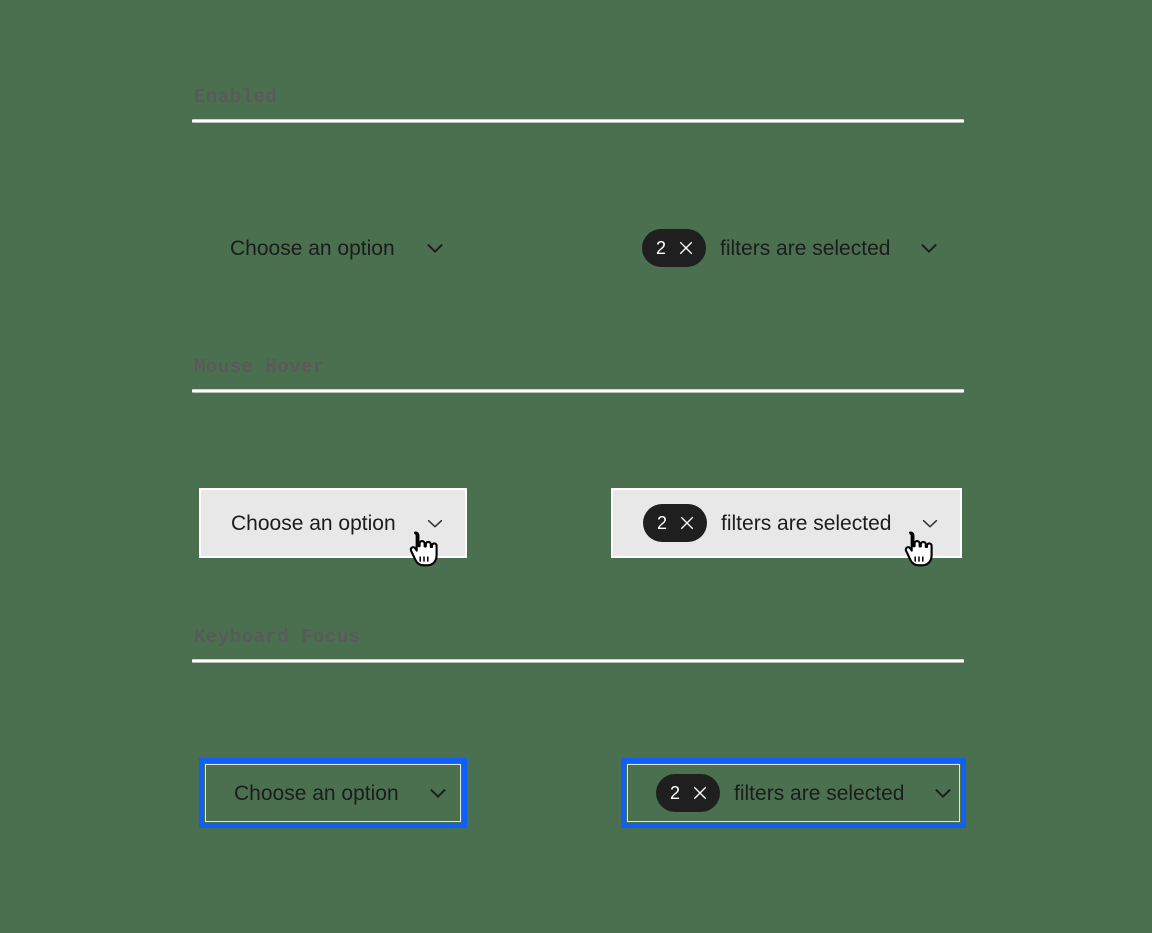 The image size is (1152, 933). What do you see at coordinates (236, 97) in the screenshot?
I see `section-title-enabled: Enabled` at bounding box center [236, 97].